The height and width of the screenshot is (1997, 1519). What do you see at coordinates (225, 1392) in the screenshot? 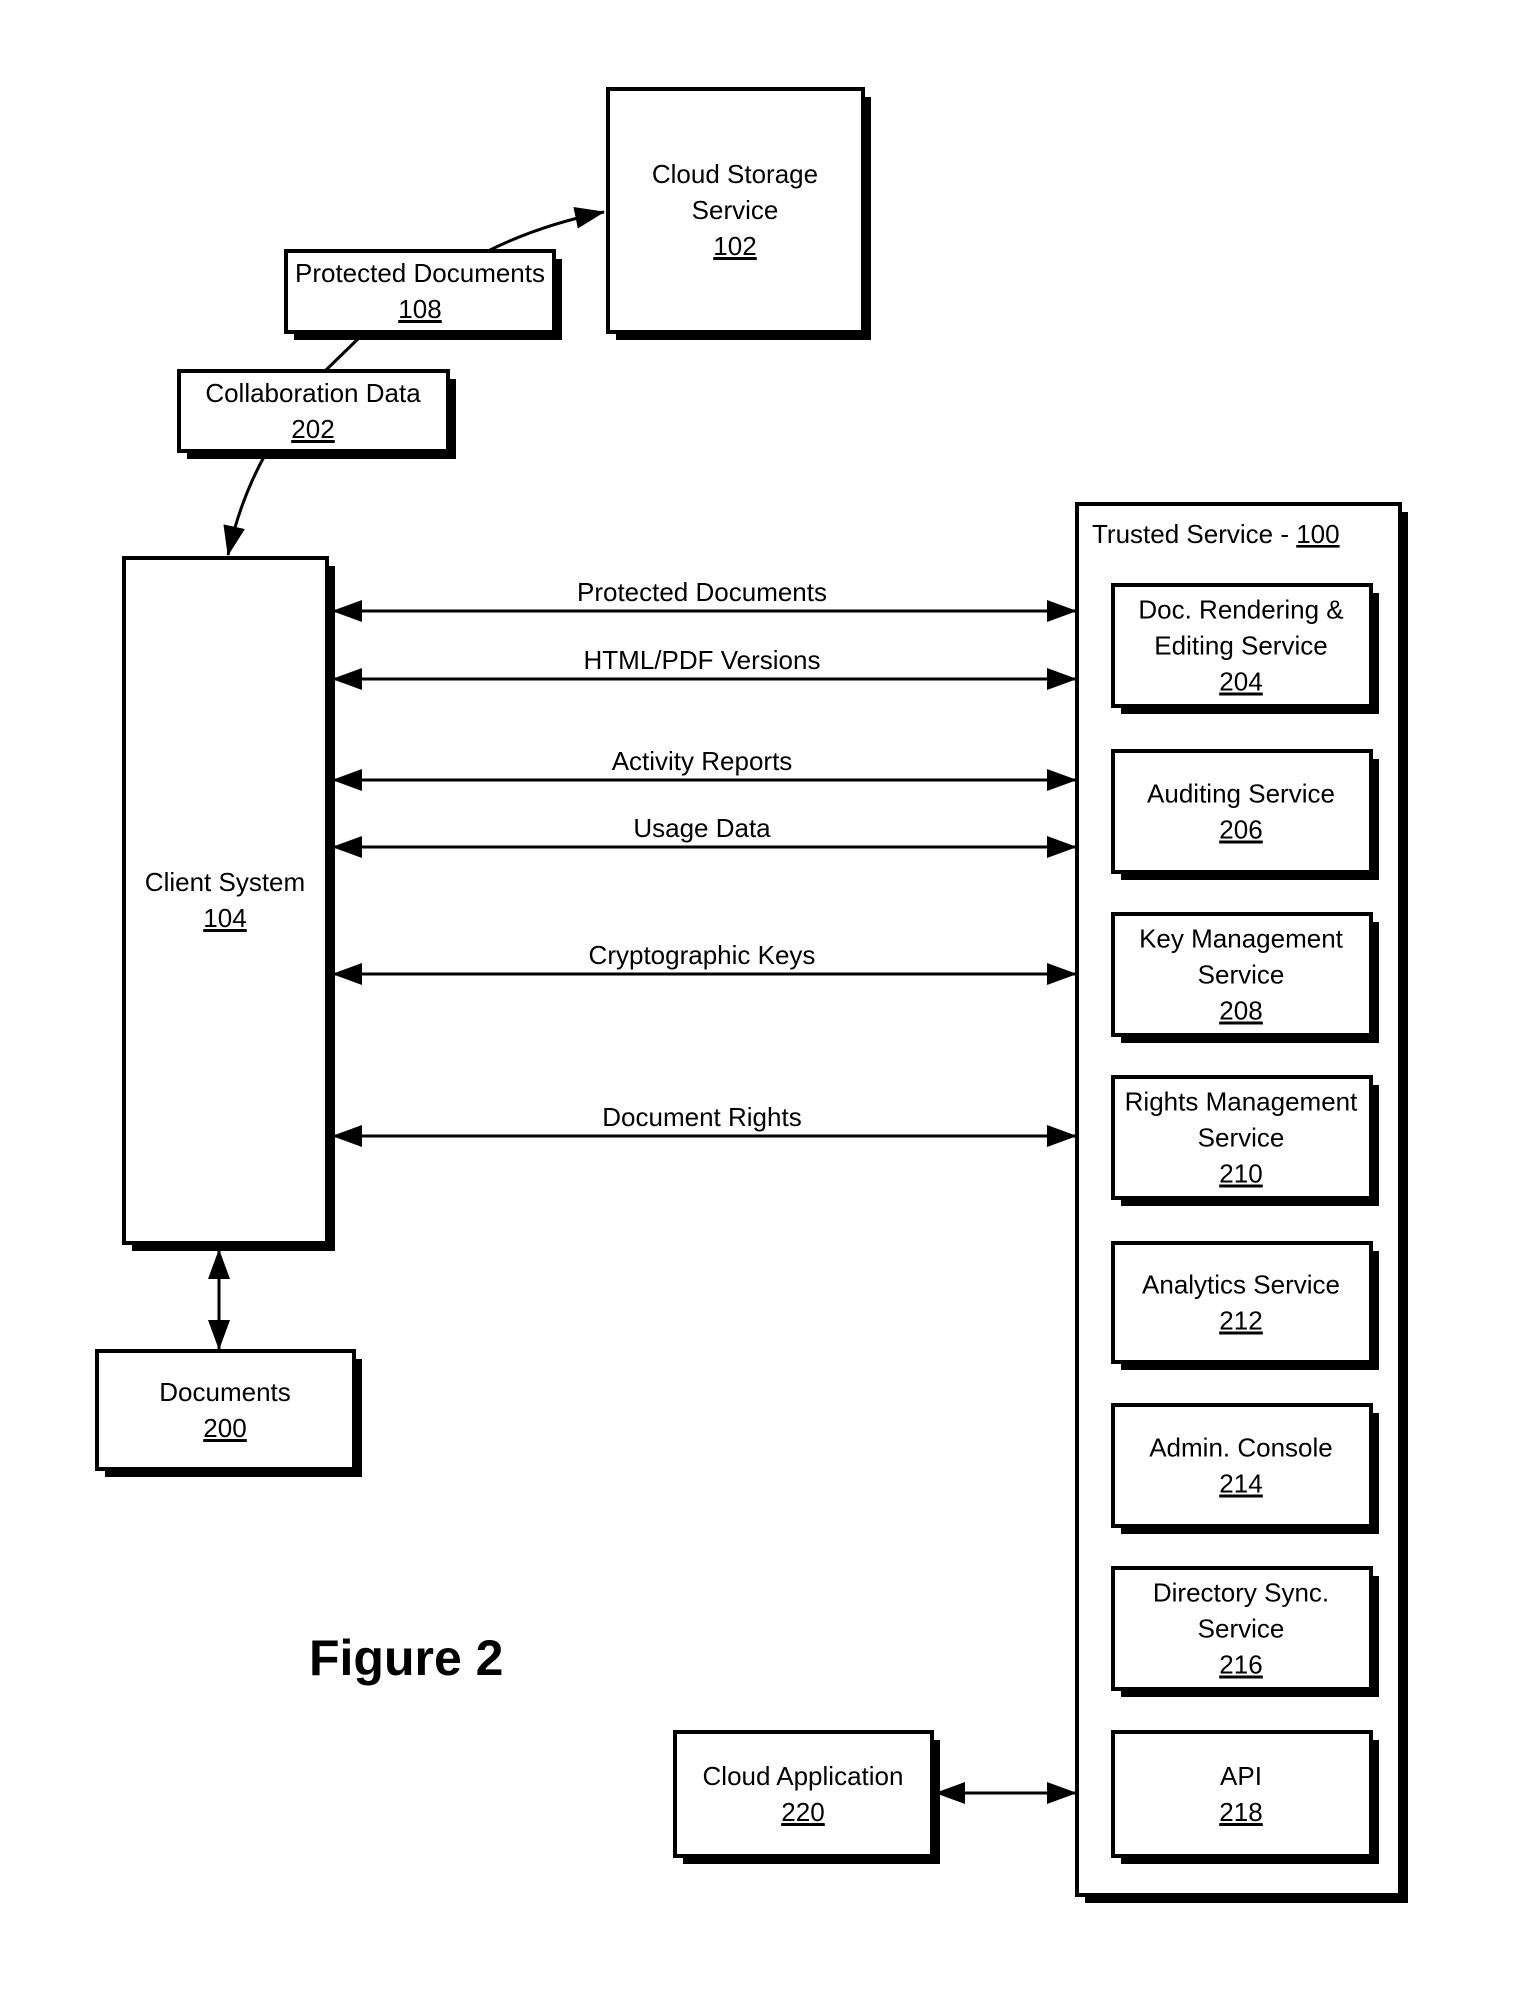
I see `documents-name-text: Documents` at bounding box center [225, 1392].